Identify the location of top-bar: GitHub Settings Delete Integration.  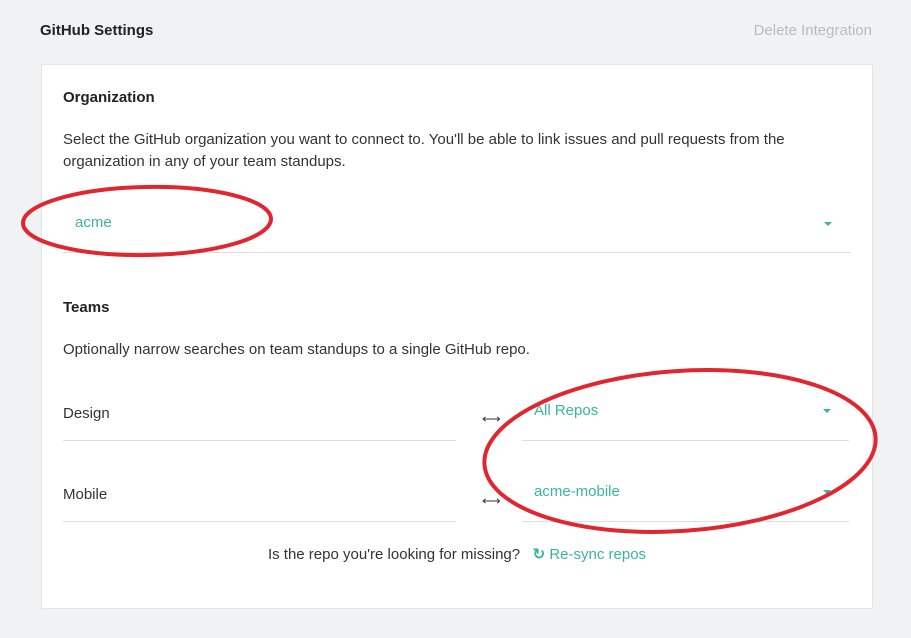
(455, 31).